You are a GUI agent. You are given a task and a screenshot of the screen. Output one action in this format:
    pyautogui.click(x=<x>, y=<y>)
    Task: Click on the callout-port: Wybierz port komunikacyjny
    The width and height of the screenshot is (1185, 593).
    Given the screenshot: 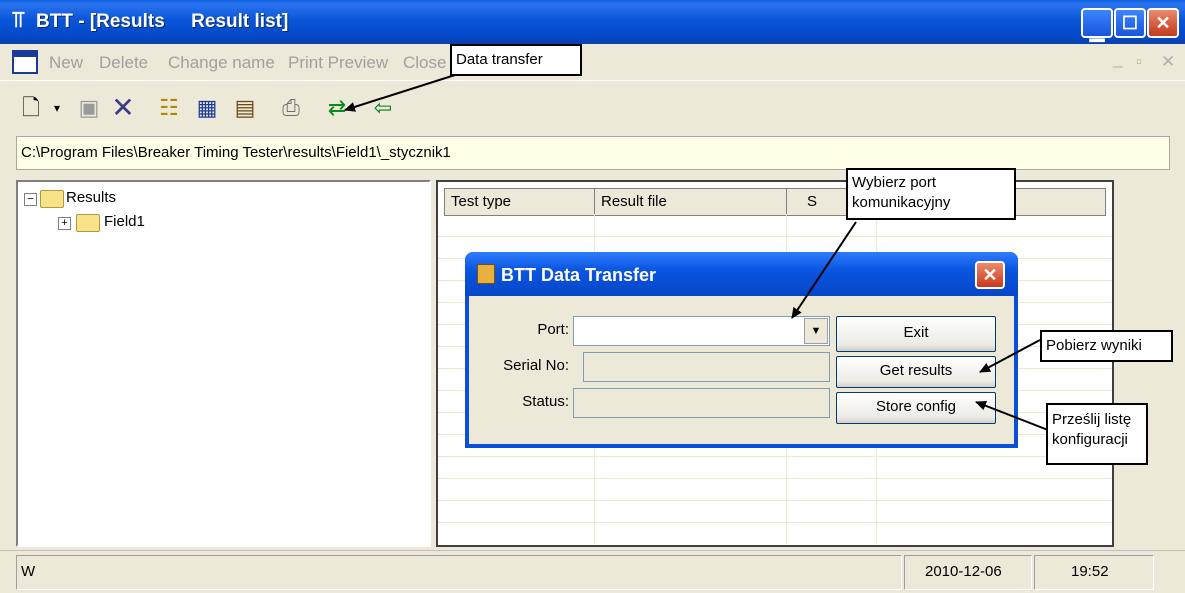 What is the action you would take?
    pyautogui.click(x=931, y=194)
    